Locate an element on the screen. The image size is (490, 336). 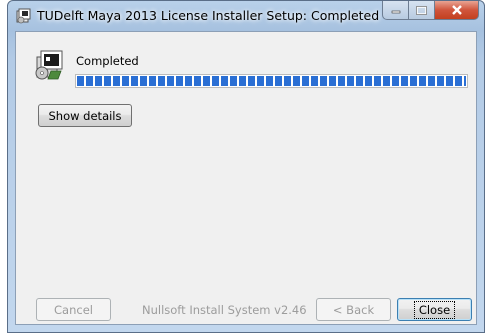
back-button: < Back is located at coordinates (353, 309).